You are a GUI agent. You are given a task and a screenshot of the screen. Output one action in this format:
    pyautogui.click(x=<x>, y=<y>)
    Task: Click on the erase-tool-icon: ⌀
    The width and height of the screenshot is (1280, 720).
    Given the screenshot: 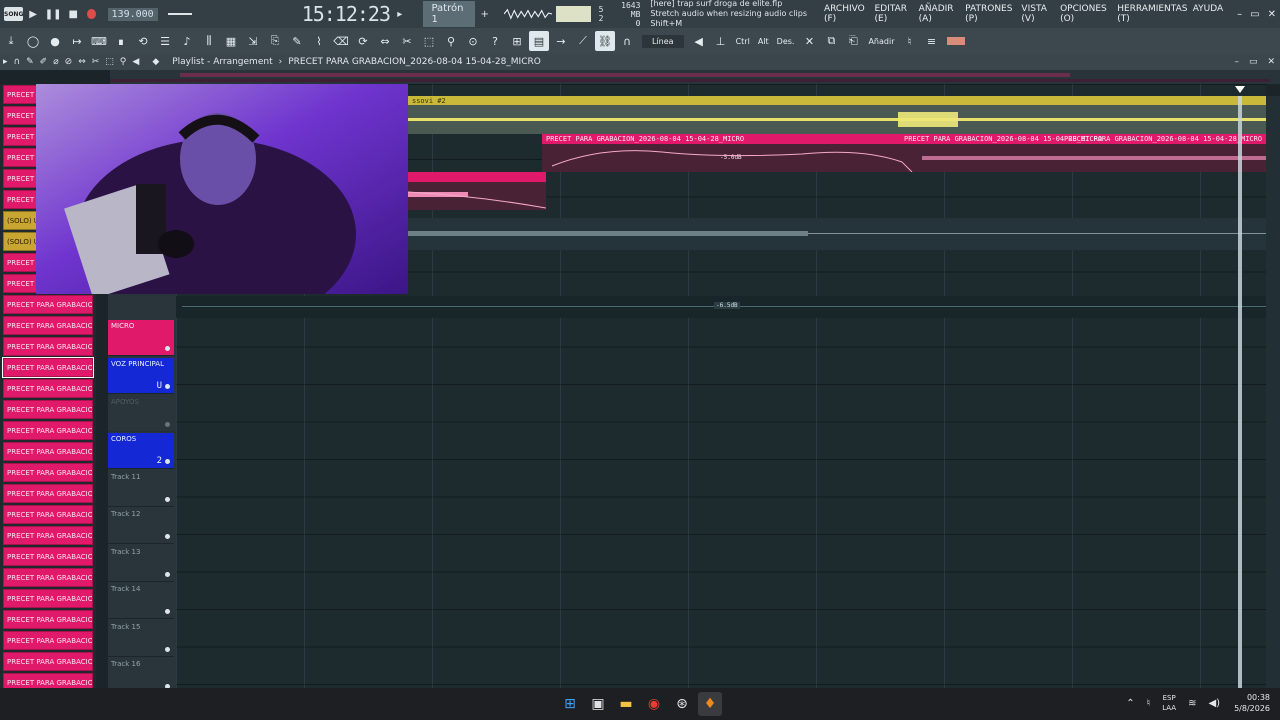 What is the action you would take?
    pyautogui.click(x=55, y=62)
    